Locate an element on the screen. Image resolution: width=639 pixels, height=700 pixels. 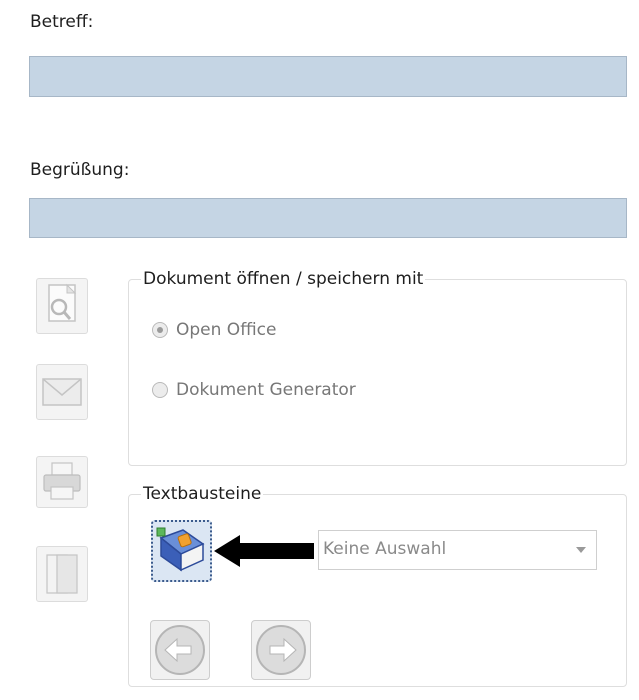
forward-icon is located at coordinates (281, 650).